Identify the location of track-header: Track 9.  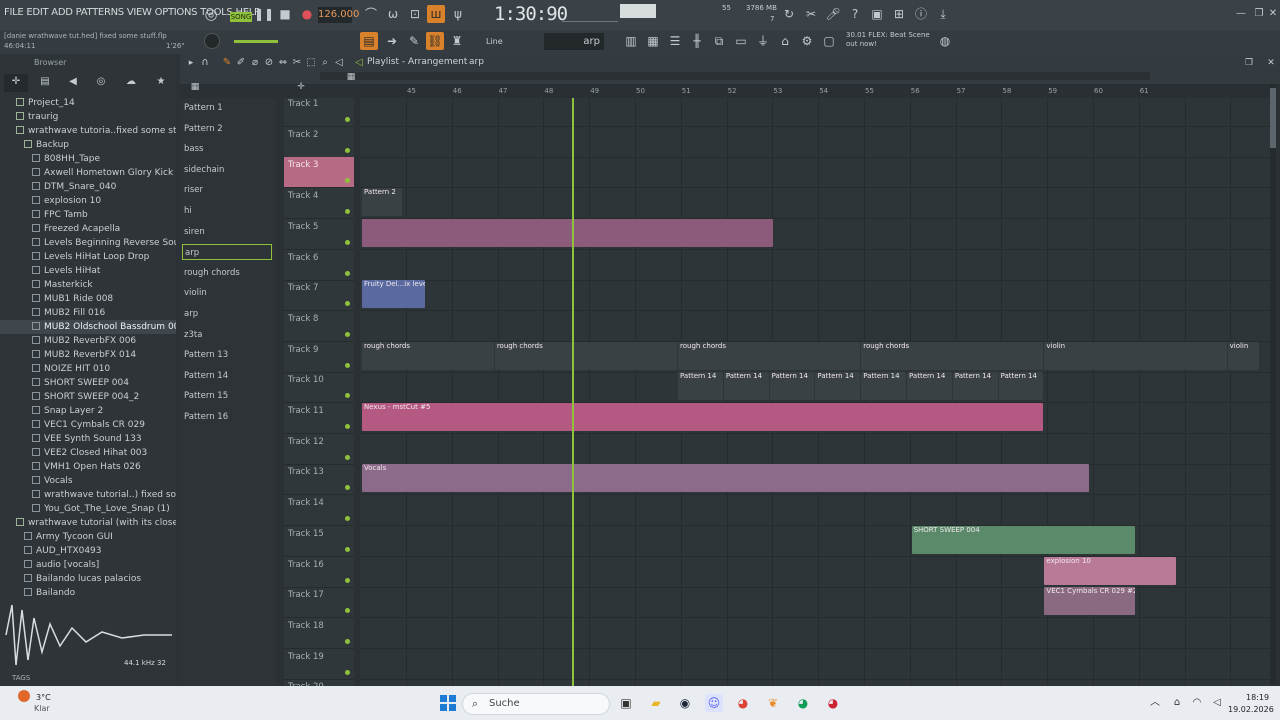
(319, 357).